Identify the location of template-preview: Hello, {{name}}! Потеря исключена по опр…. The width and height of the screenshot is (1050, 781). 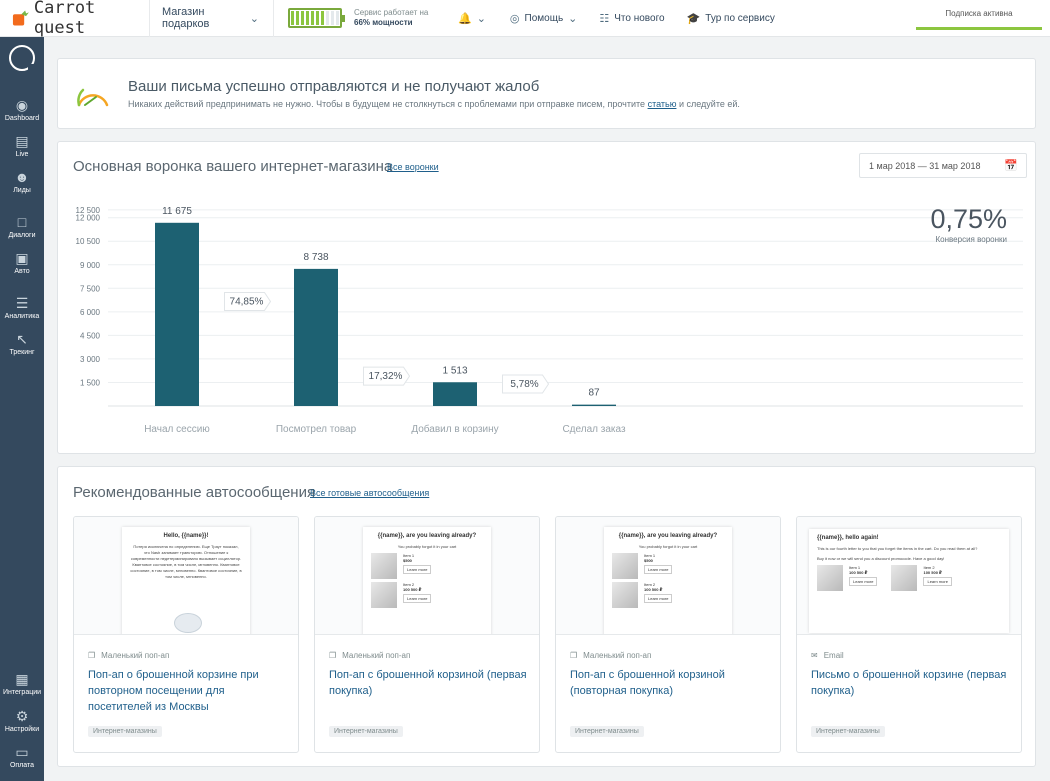
(186, 576).